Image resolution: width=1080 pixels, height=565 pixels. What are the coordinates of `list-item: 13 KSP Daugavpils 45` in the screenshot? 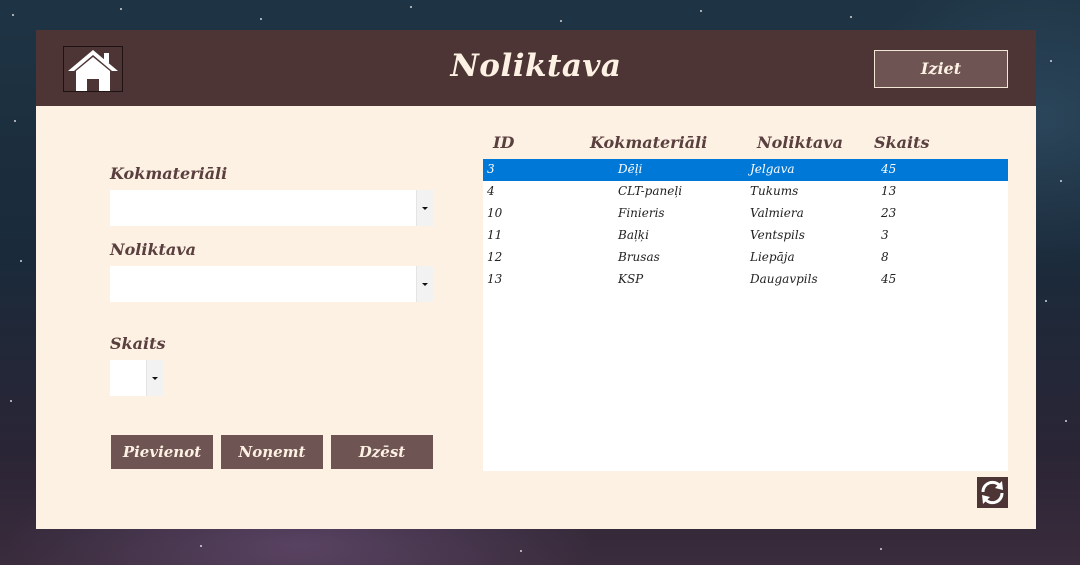 It's located at (745, 280).